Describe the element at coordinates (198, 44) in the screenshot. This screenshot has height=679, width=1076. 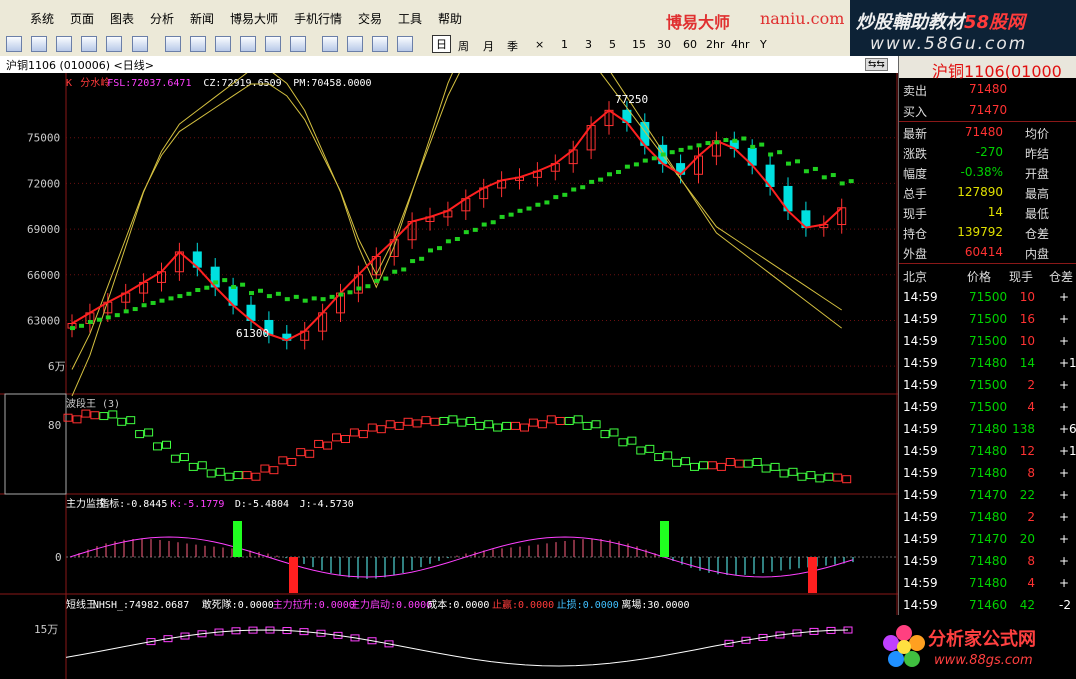
I see `zoom-in-icon` at that location.